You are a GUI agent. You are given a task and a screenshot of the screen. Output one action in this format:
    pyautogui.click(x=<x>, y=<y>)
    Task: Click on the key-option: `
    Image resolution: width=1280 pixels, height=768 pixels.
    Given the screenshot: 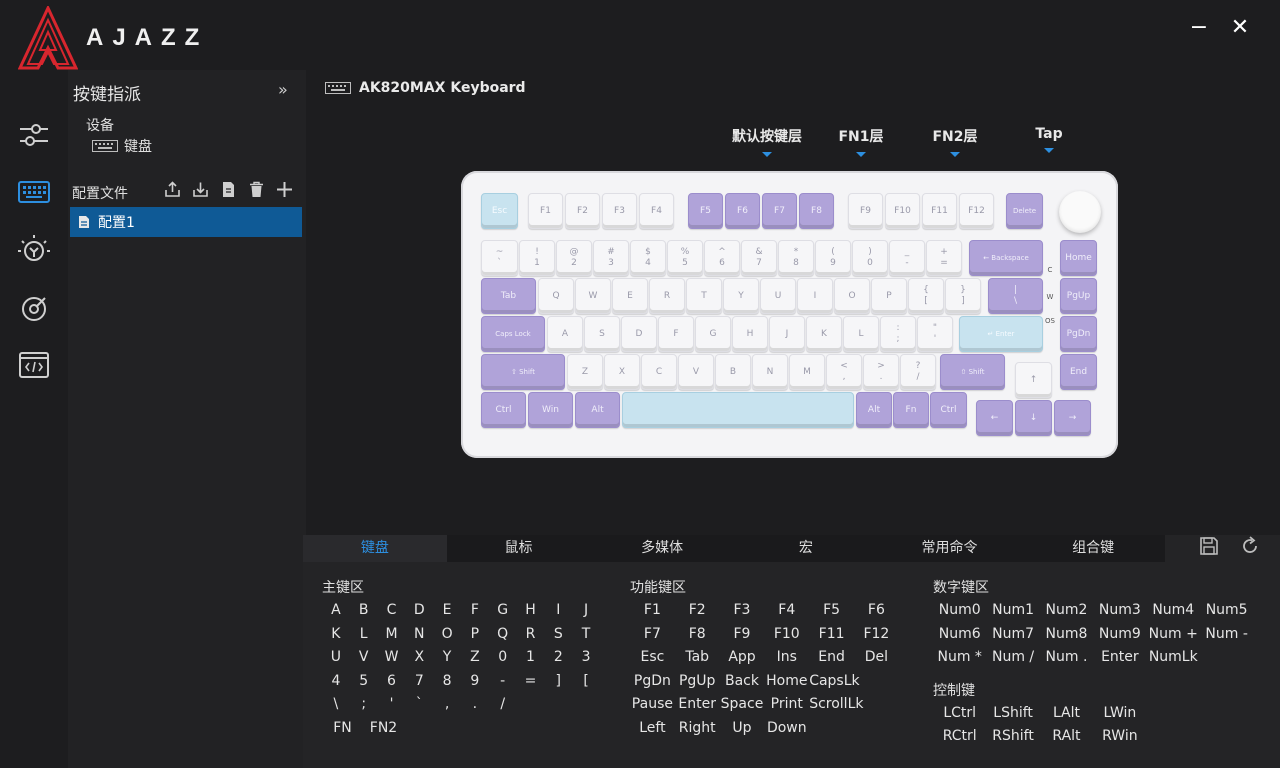 What is the action you would take?
    pyautogui.click(x=419, y=705)
    